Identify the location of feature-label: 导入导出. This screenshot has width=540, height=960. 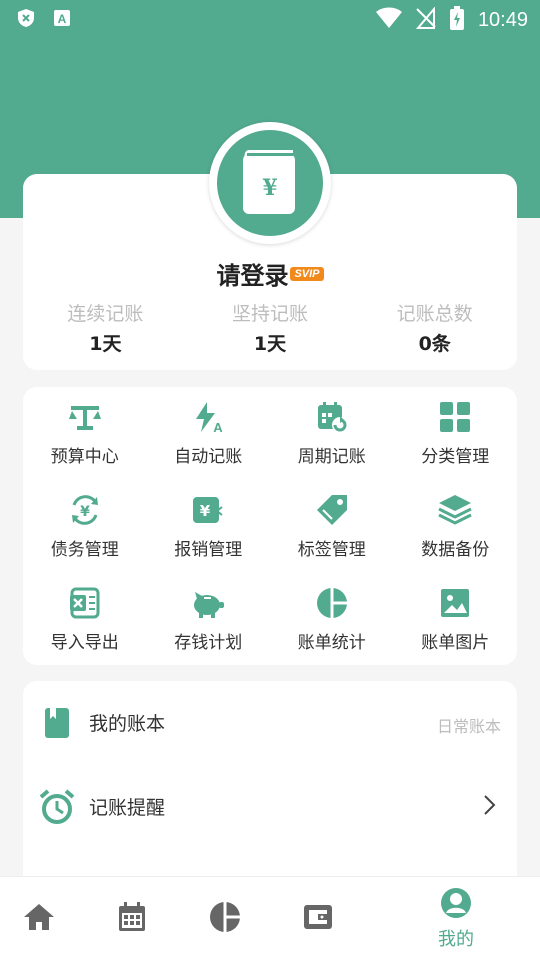
(84, 643).